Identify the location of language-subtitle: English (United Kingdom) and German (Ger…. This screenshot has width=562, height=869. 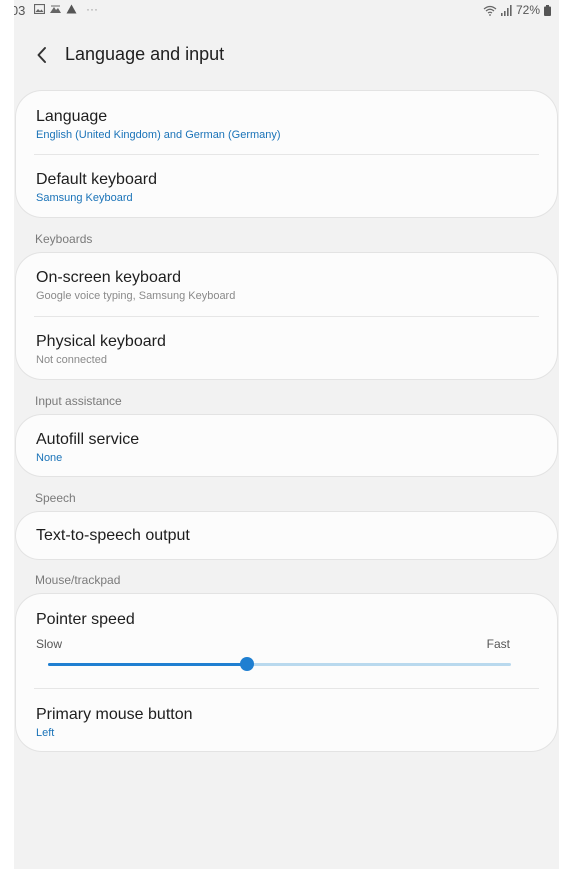
(158, 135).